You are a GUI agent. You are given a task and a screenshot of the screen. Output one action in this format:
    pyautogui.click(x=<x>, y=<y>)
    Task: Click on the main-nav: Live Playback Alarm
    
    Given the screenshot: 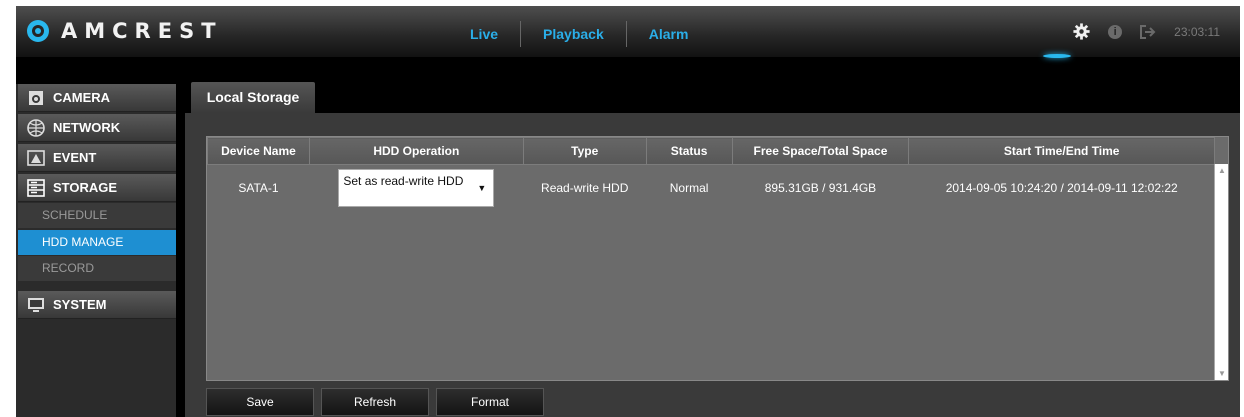 What is the action you would take?
    pyautogui.click(x=579, y=31)
    